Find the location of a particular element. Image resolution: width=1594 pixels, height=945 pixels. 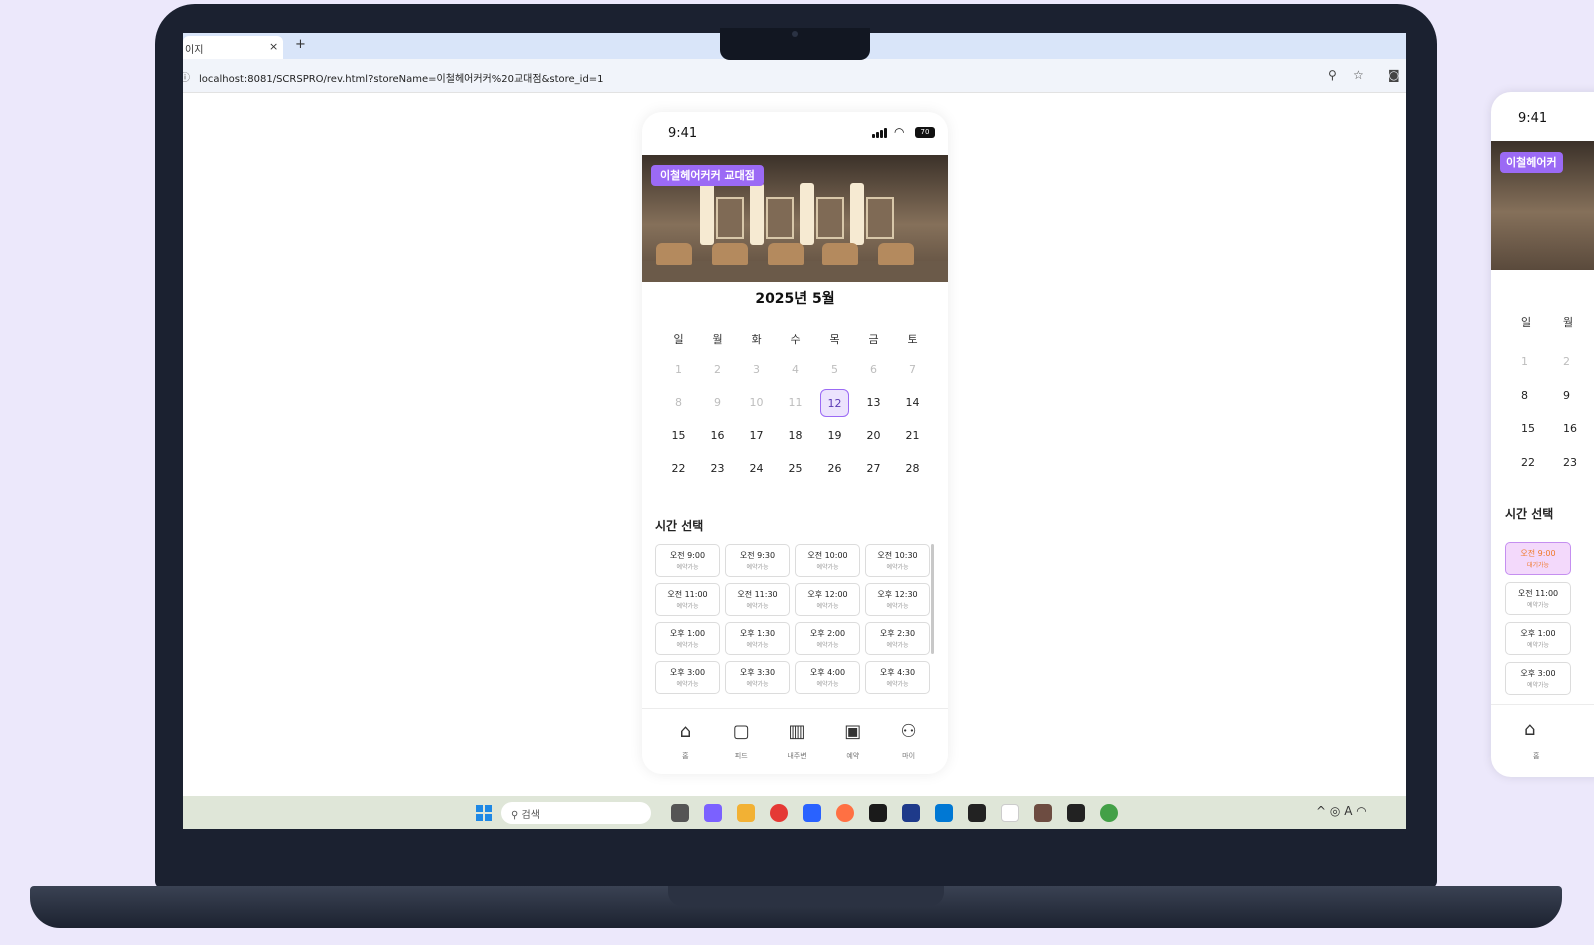

time-slot: 오전 10:30 예약가능 is located at coordinates (897, 560).